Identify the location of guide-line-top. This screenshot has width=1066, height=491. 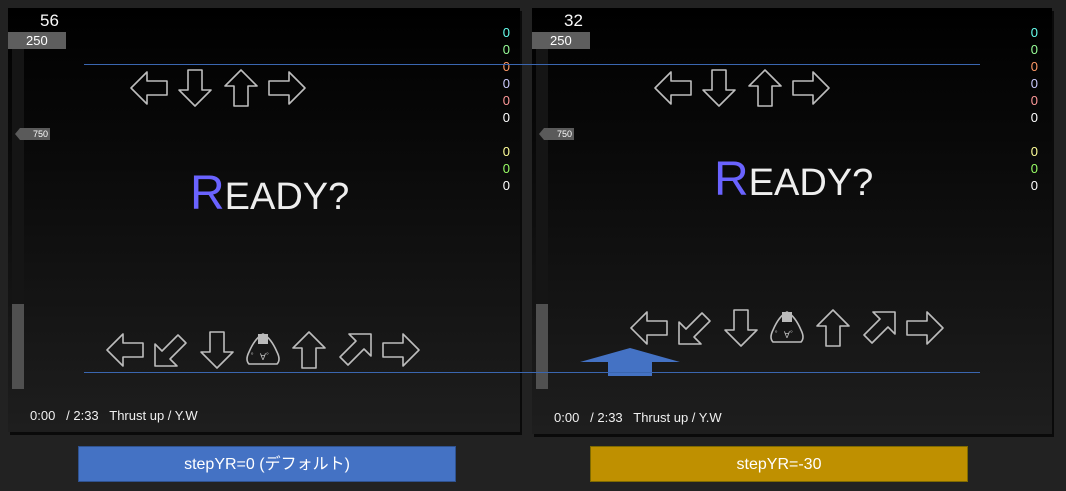
(532, 64).